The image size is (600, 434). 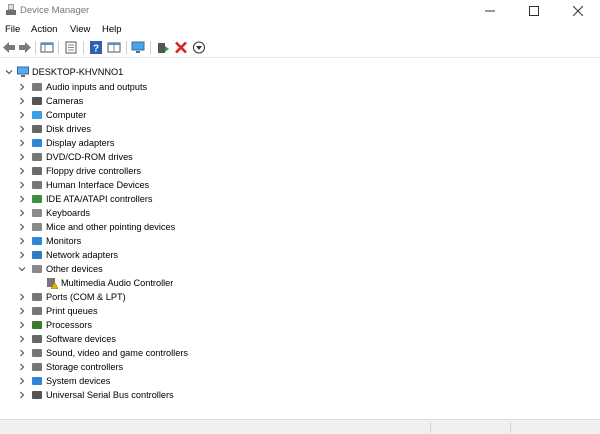 What do you see at coordinates (93, 171) in the screenshot?
I see `tree-item-label: Floppy drive controllers` at bounding box center [93, 171].